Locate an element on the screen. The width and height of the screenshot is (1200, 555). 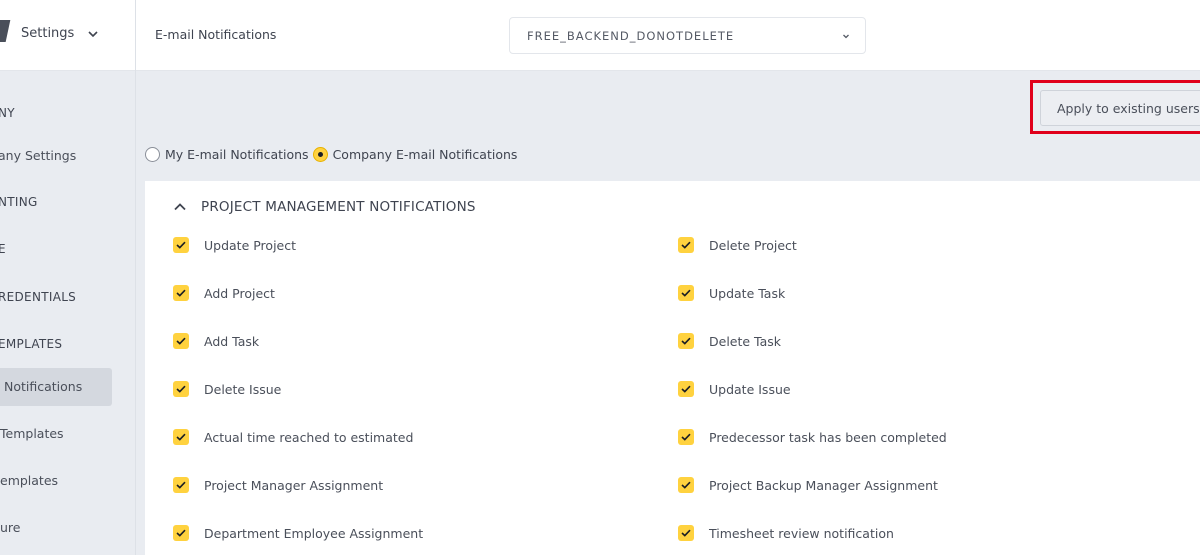
radio-company-notifications is located at coordinates (320, 154).